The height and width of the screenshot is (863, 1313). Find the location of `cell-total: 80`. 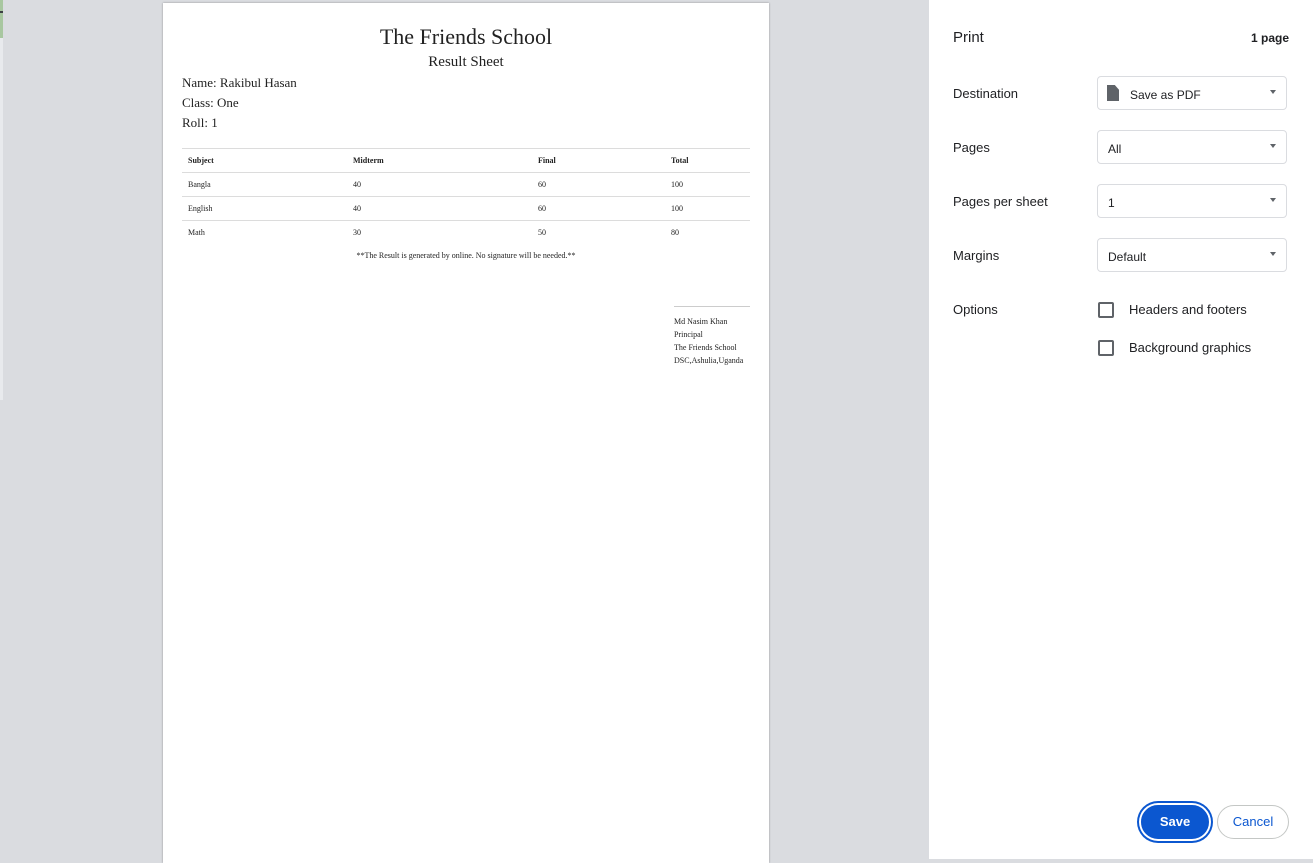

cell-total: 80 is located at coordinates (707, 233).